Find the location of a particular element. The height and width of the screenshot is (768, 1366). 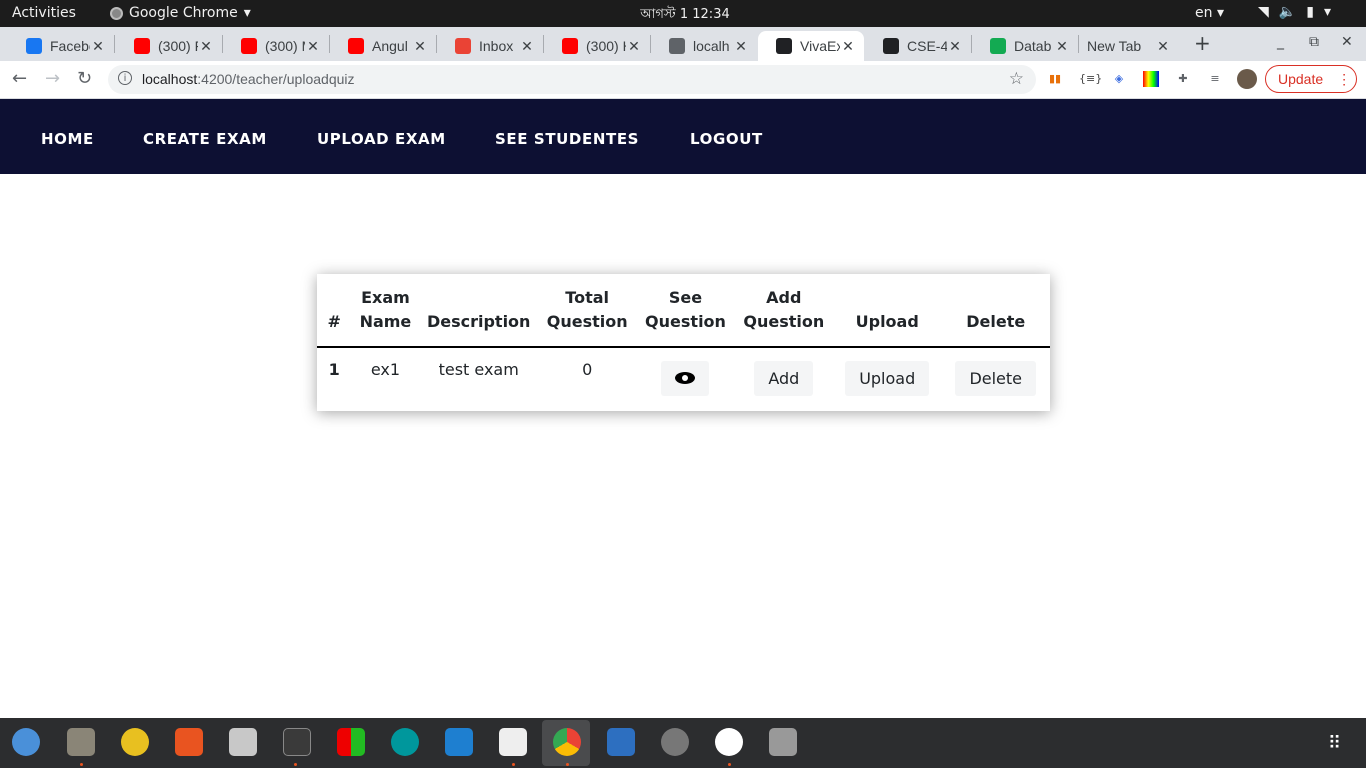

nav-home: HOME is located at coordinates (67, 139).